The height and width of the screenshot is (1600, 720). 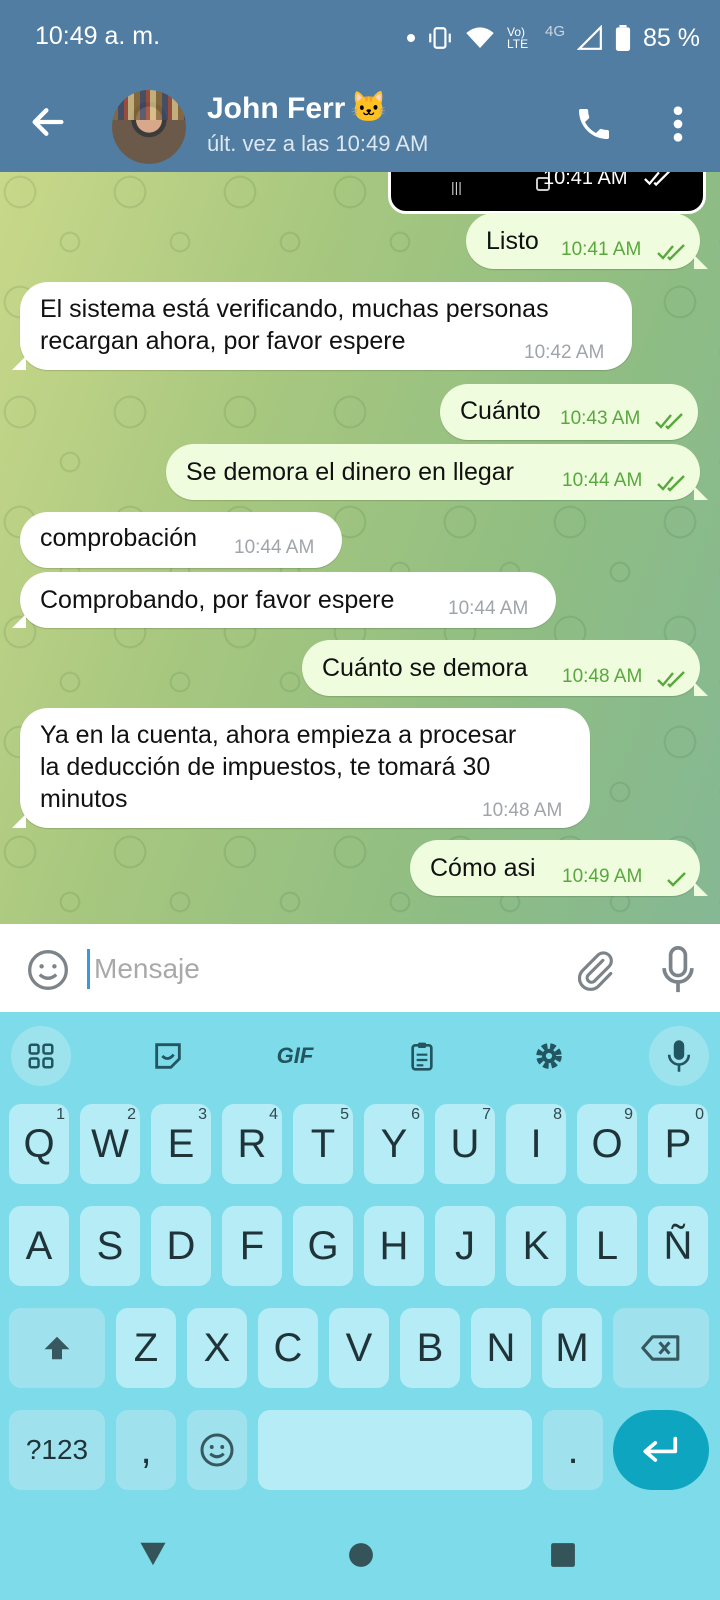 I want to click on key-g: G, so click(x=323, y=1246).